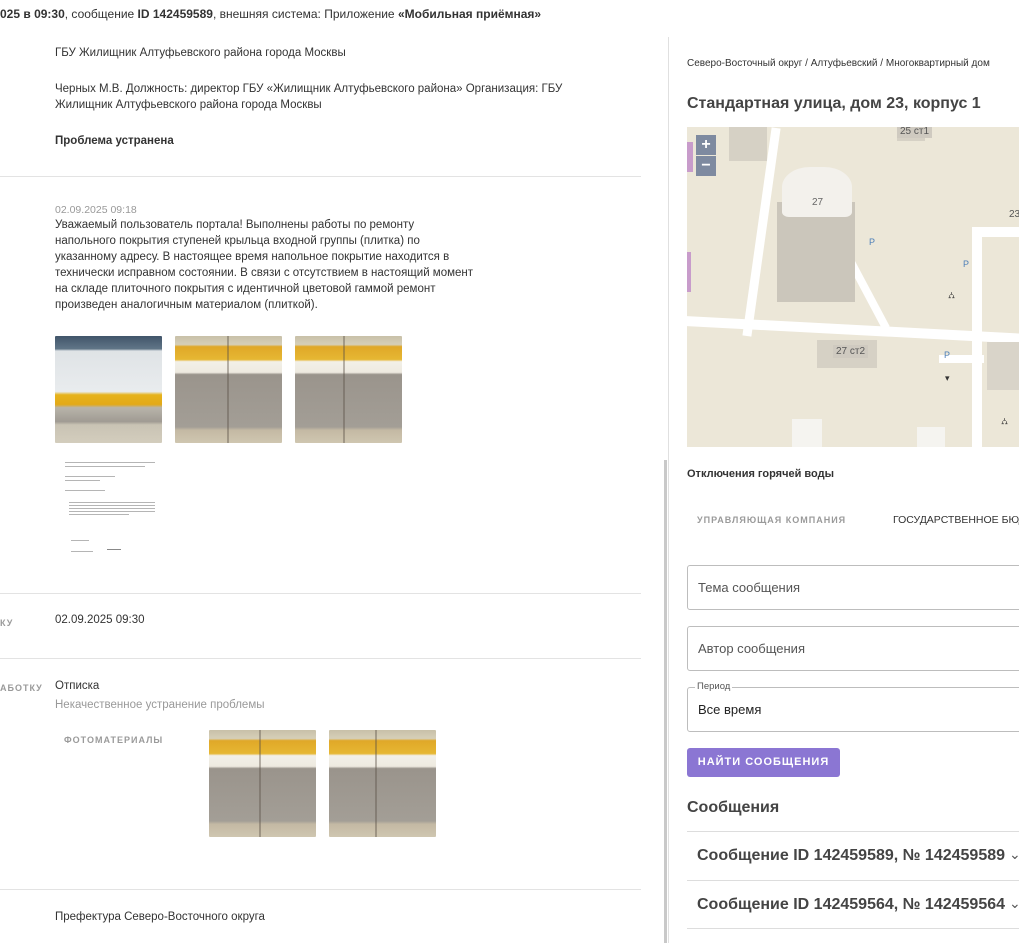  What do you see at coordinates (100, 620) in the screenshot?
I see `row-value: 02.09.2025 09:30` at bounding box center [100, 620].